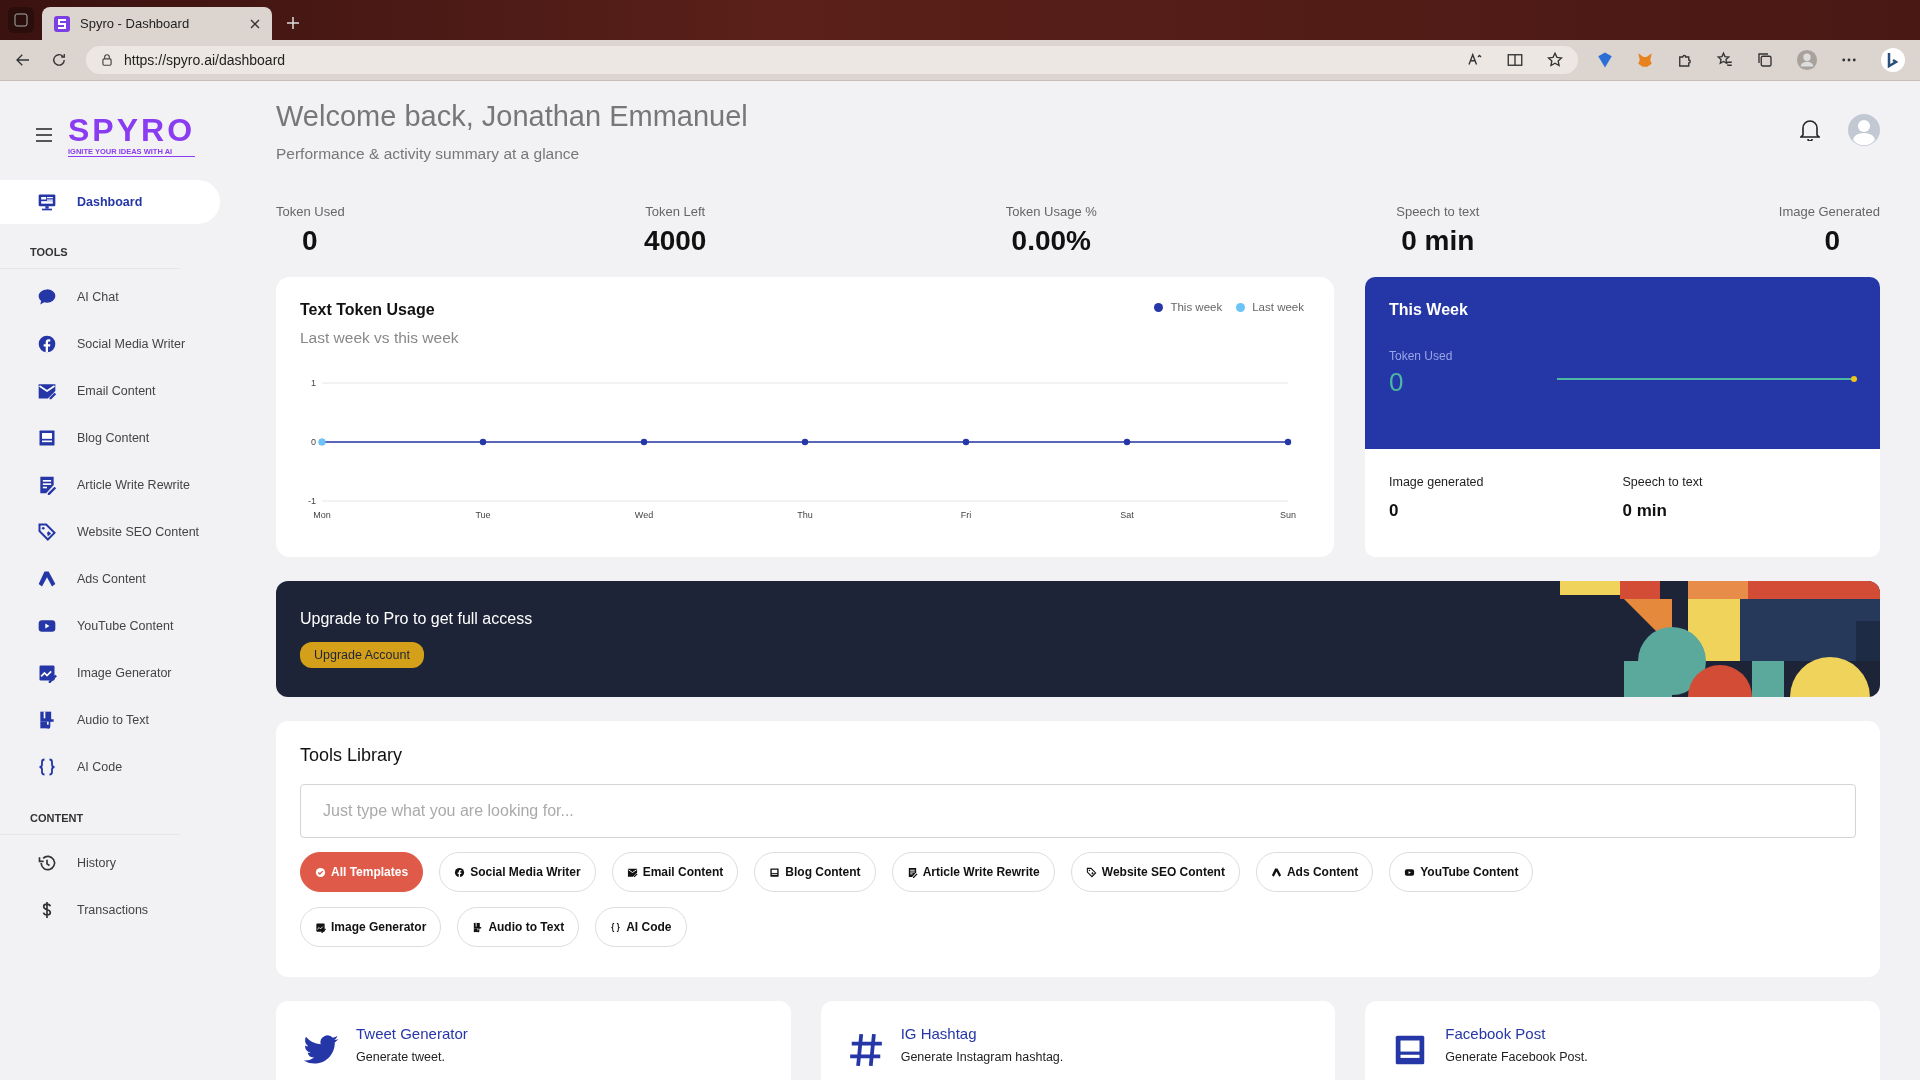  Describe the element at coordinates (1051, 211) in the screenshot. I see `stat-label: Token Usage %` at that location.